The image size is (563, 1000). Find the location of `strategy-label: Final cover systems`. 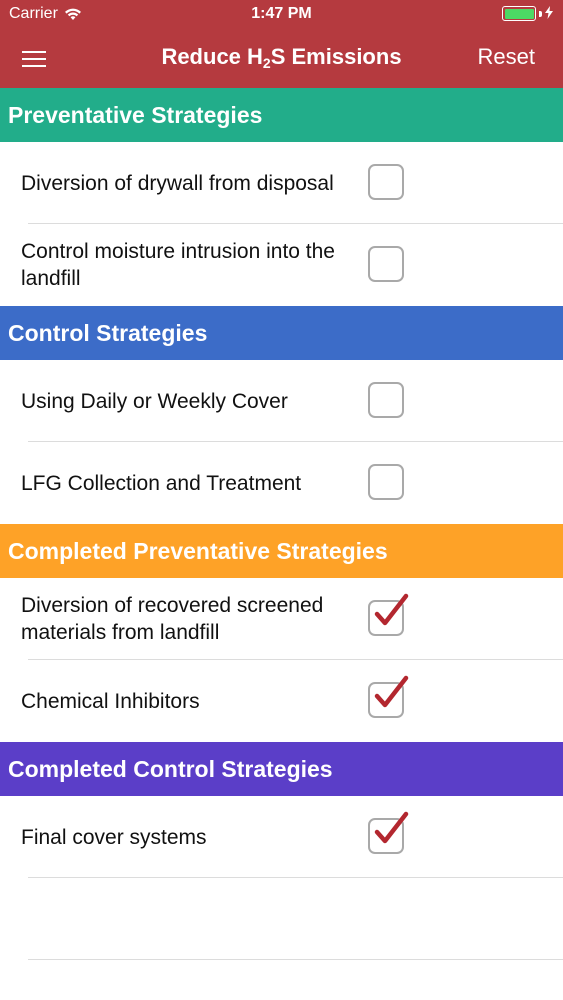

strategy-label: Final cover systems is located at coordinates (114, 837).